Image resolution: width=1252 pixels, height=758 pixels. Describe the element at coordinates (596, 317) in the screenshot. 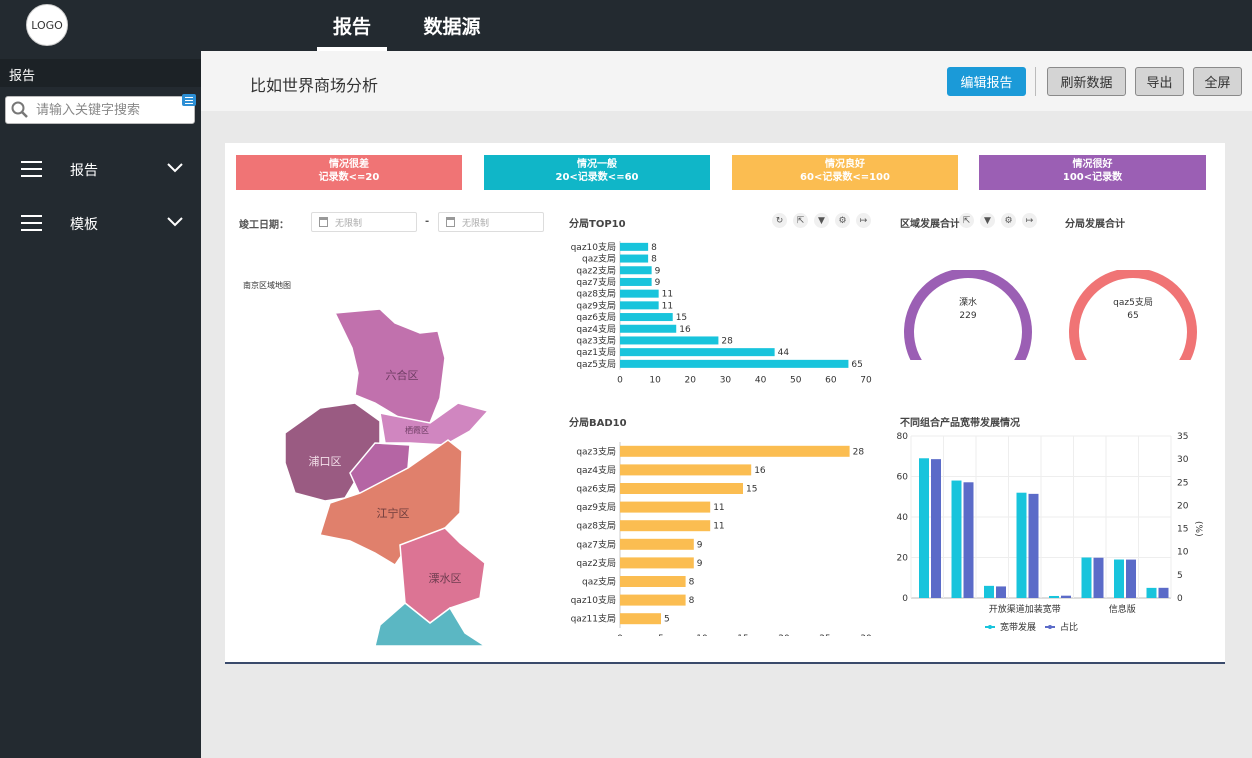

I see `category-label: qaz6支局` at that location.